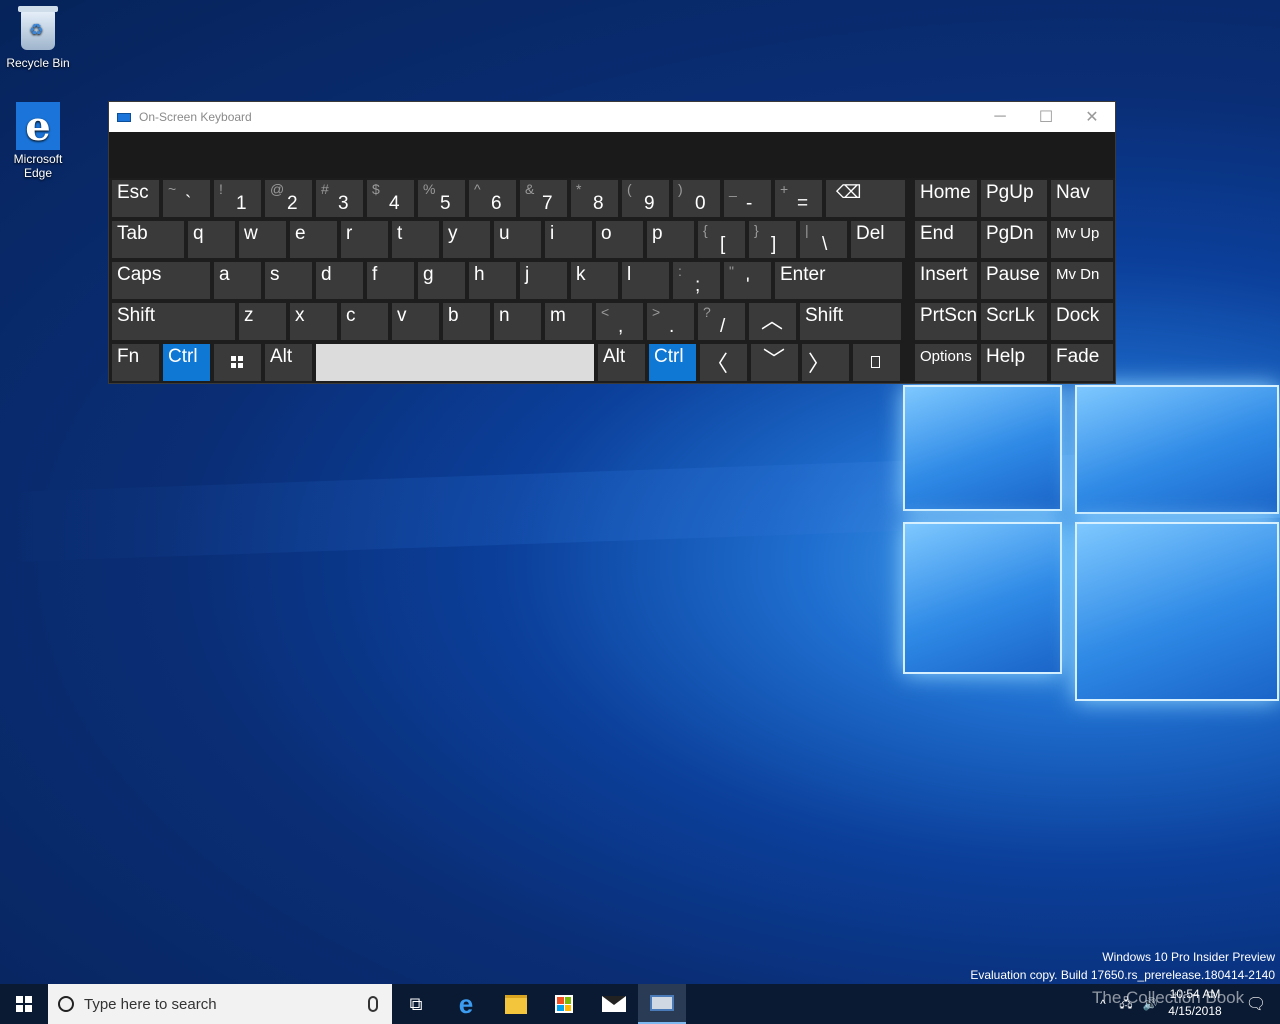 Image resolution: width=1280 pixels, height=1024 pixels. Describe the element at coordinates (288, 198) in the screenshot. I see `key-2: @2` at that location.